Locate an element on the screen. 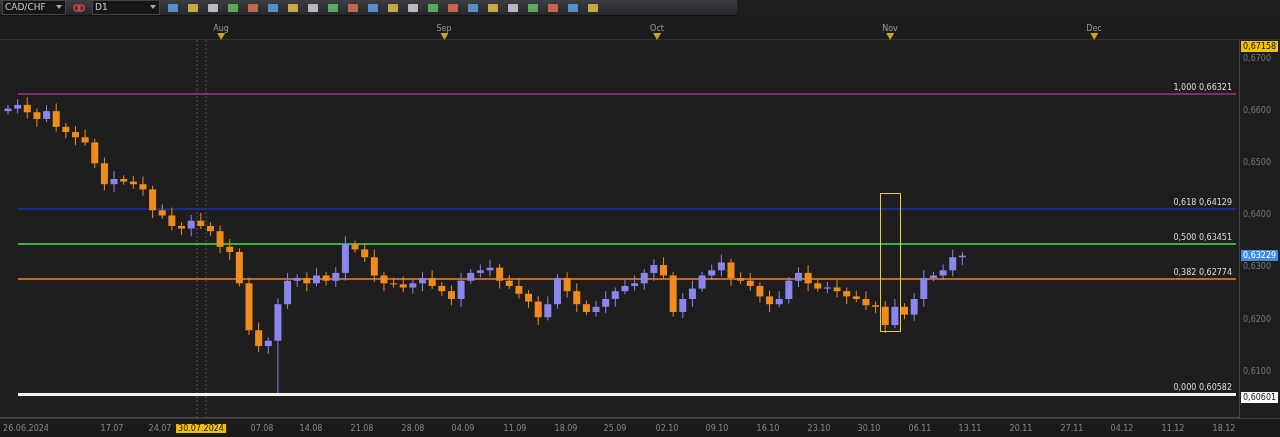 This screenshot has width=1280, height=437. date-label: 20.11 is located at coordinates (1021, 428).